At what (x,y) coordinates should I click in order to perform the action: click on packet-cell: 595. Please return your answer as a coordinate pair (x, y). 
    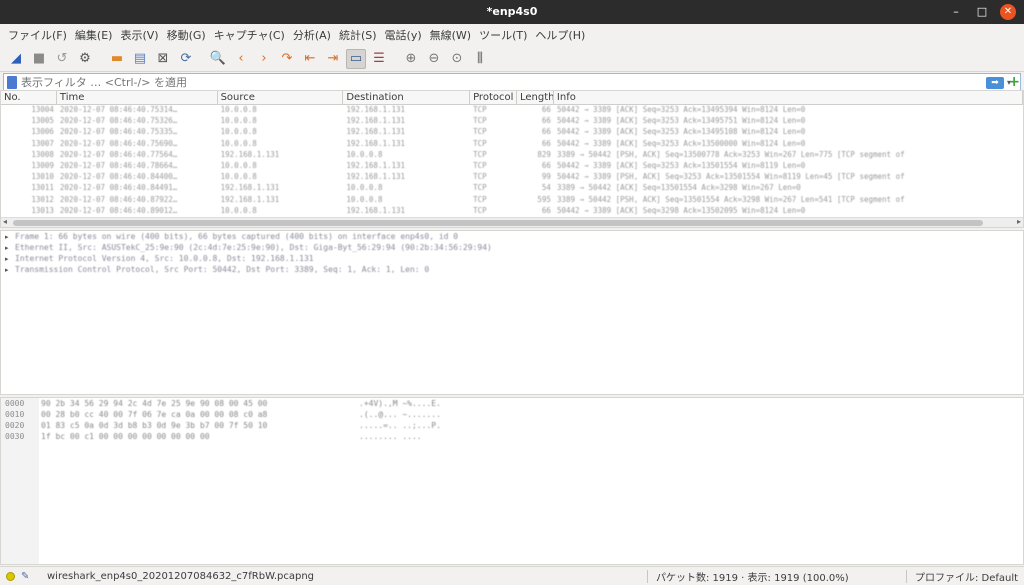
    Looking at the image, I should click on (544, 199).